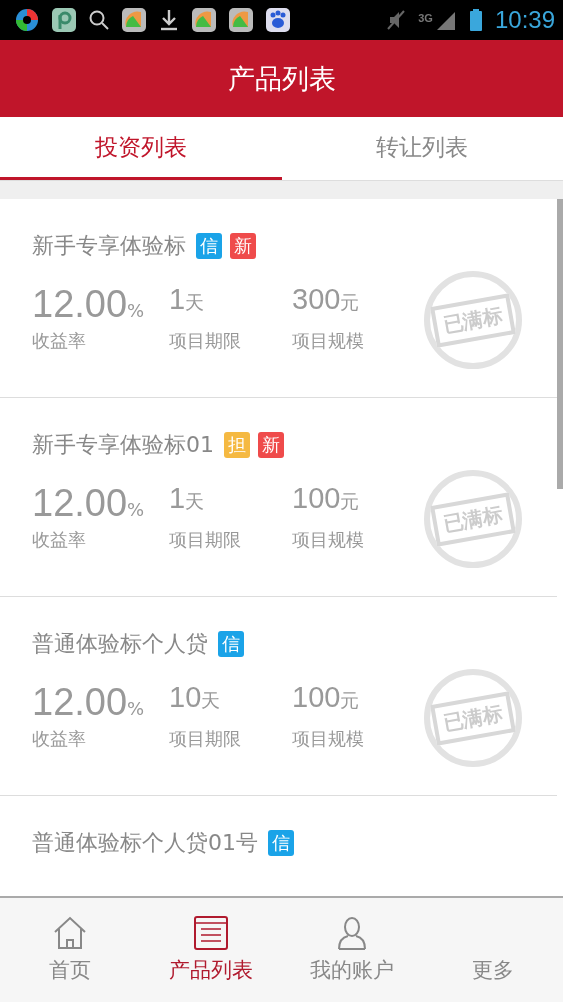 This screenshot has width=563, height=1002. I want to click on clock-time: 10:39, so click(524, 20).